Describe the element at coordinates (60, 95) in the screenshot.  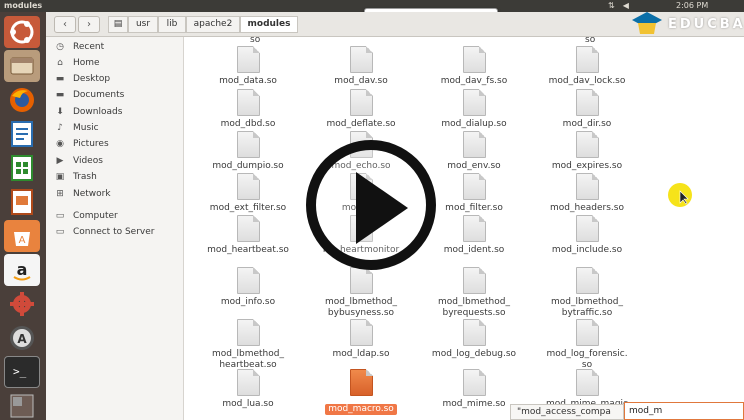
I see `folder-icon: ▬` at that location.